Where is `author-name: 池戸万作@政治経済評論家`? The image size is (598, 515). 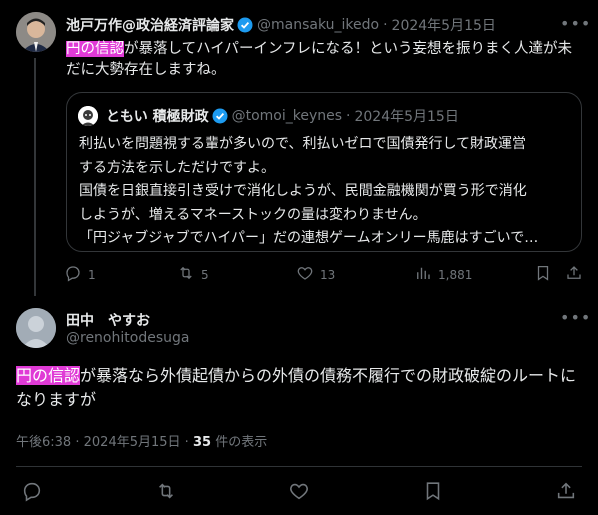 author-name: 池戸万作@政治経済評論家 is located at coordinates (150, 25).